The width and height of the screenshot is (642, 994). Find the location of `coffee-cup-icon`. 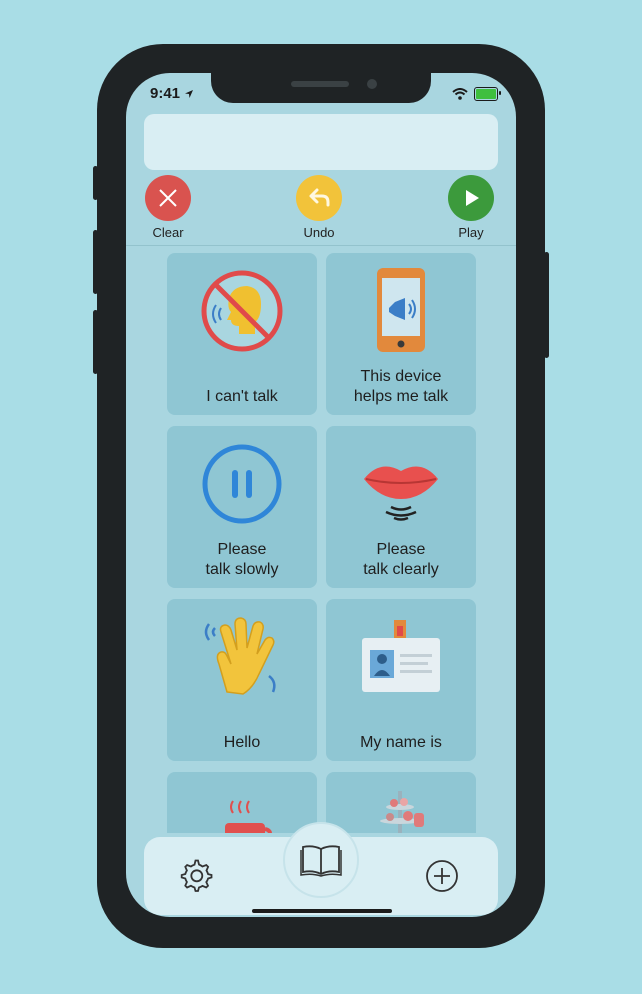

coffee-cup-icon is located at coordinates (242, 807).